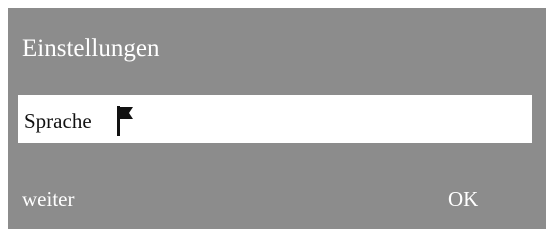 The height and width of the screenshot is (240, 548). What do you see at coordinates (463, 199) in the screenshot?
I see `ok-button: OK` at bounding box center [463, 199].